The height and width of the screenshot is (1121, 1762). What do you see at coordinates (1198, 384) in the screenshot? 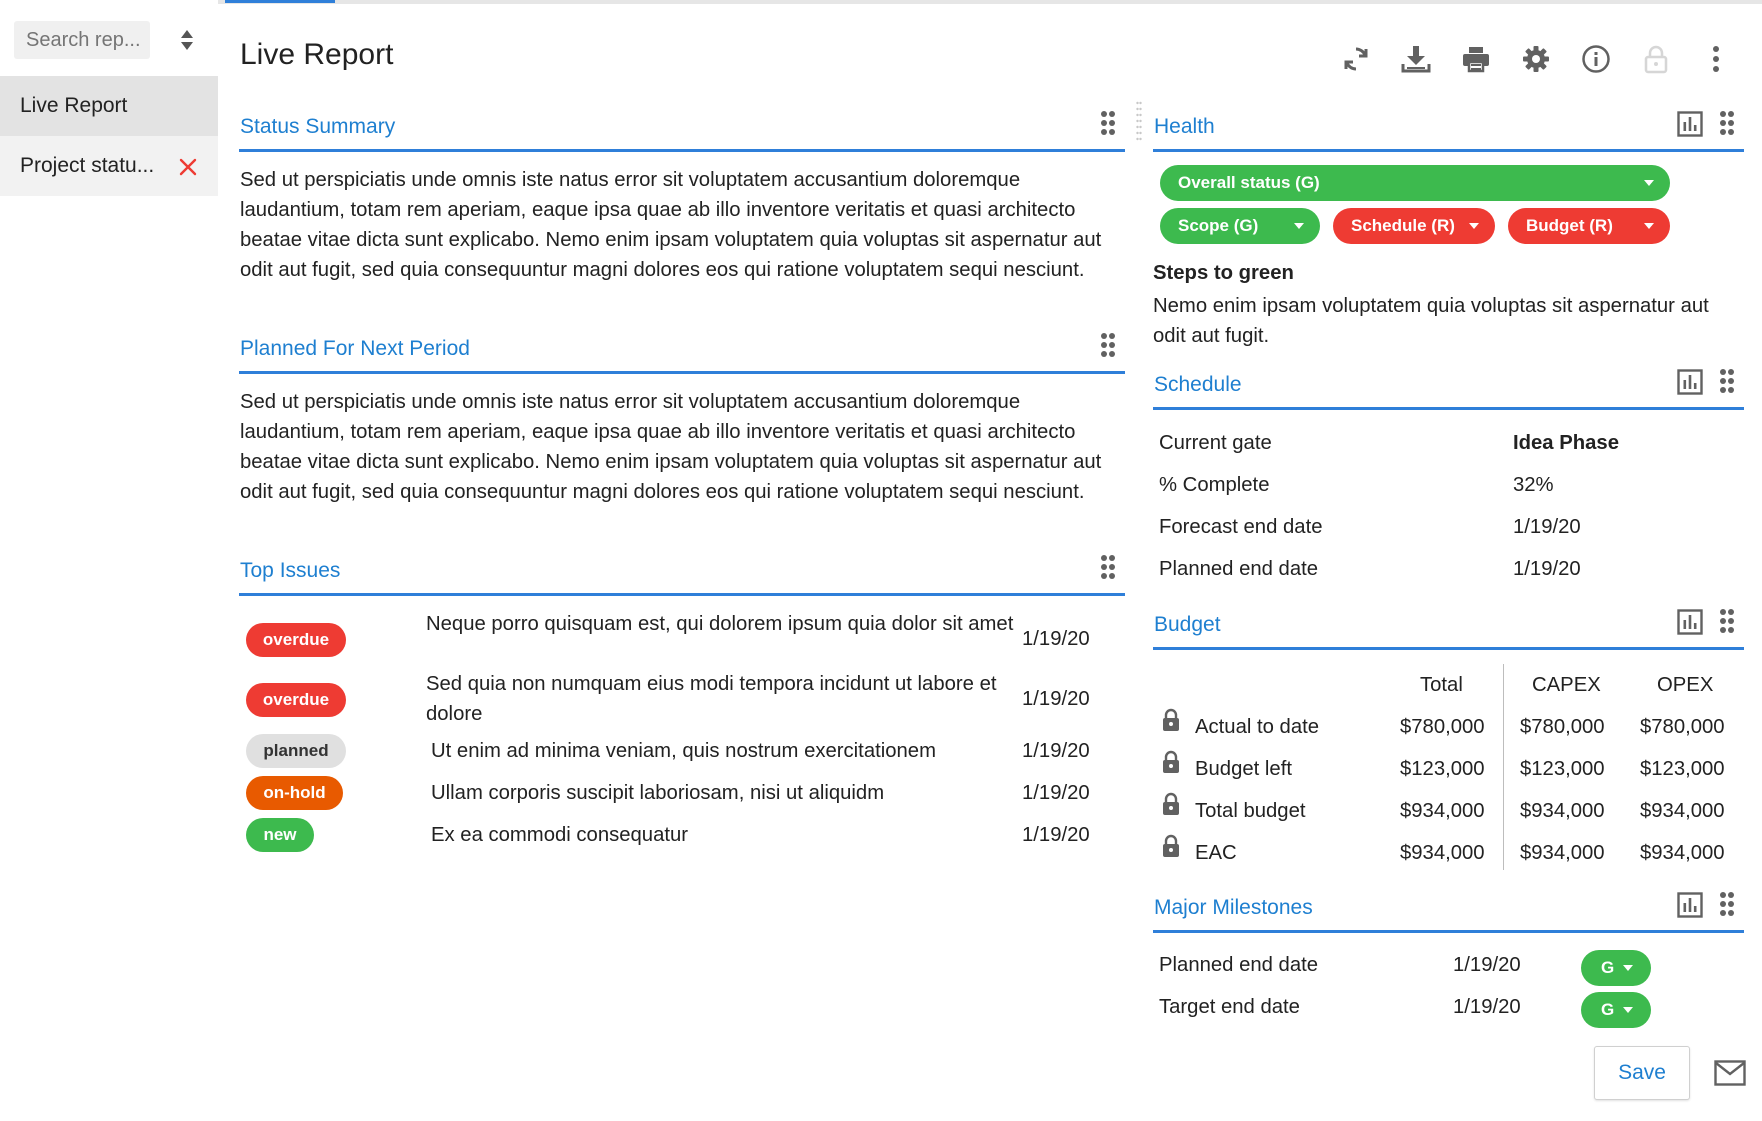
I see `schedule-title: Schedule` at bounding box center [1198, 384].